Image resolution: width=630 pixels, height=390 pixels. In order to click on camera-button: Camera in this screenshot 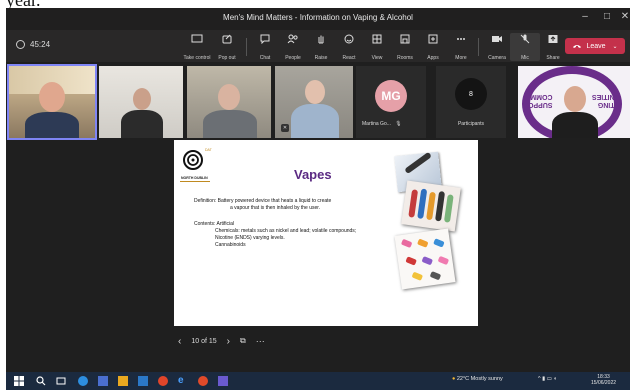, I will do `click(497, 47)`.